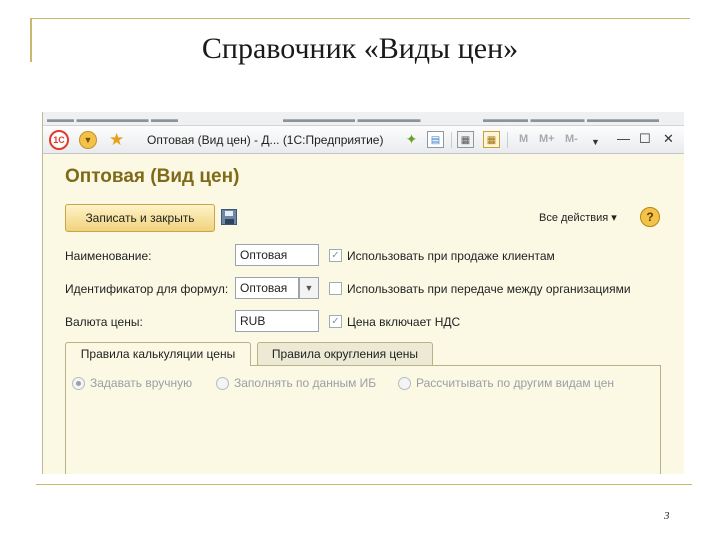 The height and width of the screenshot is (540, 720). What do you see at coordinates (345, 354) in the screenshot?
I see `tab-rounding-rules: Правила округления цены` at bounding box center [345, 354].